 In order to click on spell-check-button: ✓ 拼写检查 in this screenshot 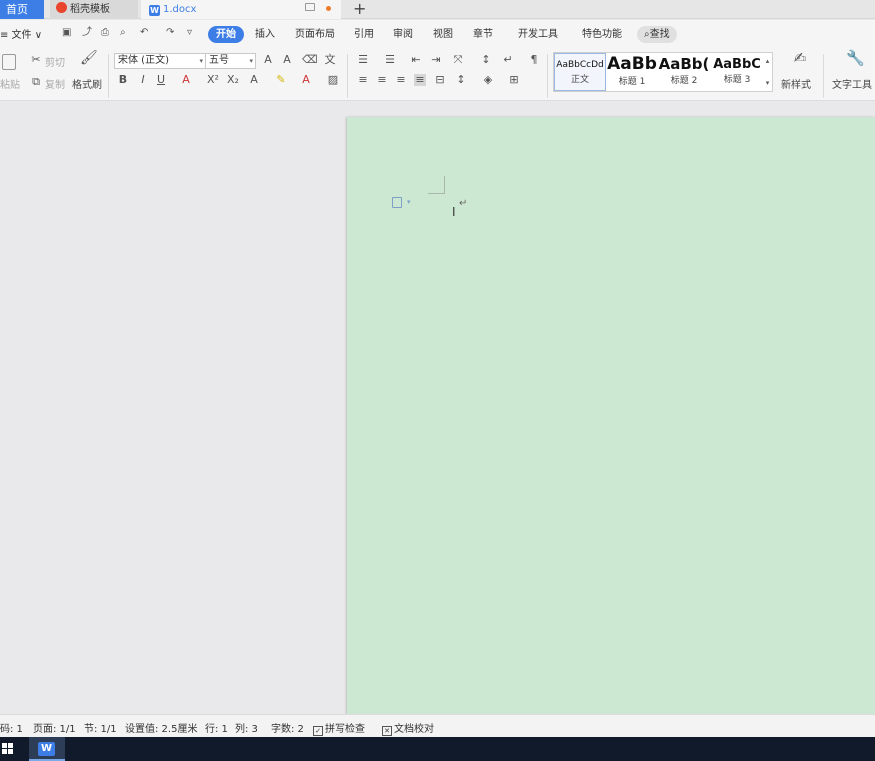, I will do `click(339, 728)`.